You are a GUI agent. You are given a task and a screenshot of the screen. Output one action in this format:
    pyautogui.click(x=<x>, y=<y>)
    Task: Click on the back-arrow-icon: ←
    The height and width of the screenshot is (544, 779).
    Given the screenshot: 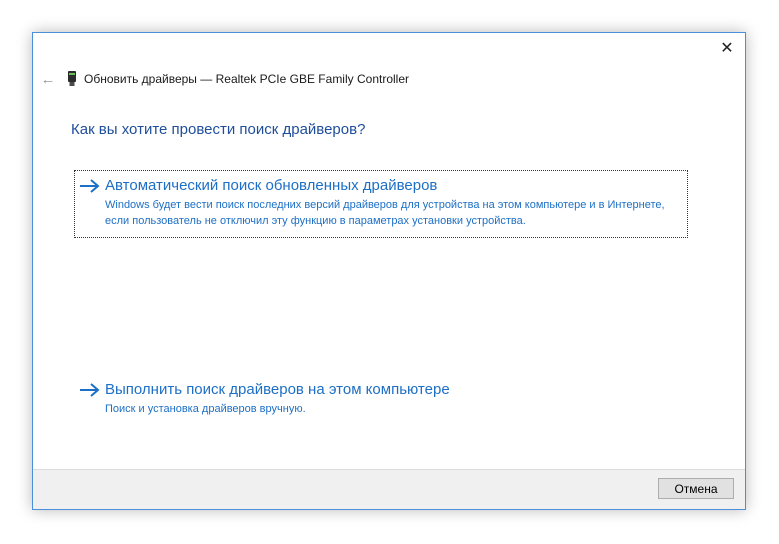 What is the action you would take?
    pyautogui.click(x=48, y=79)
    